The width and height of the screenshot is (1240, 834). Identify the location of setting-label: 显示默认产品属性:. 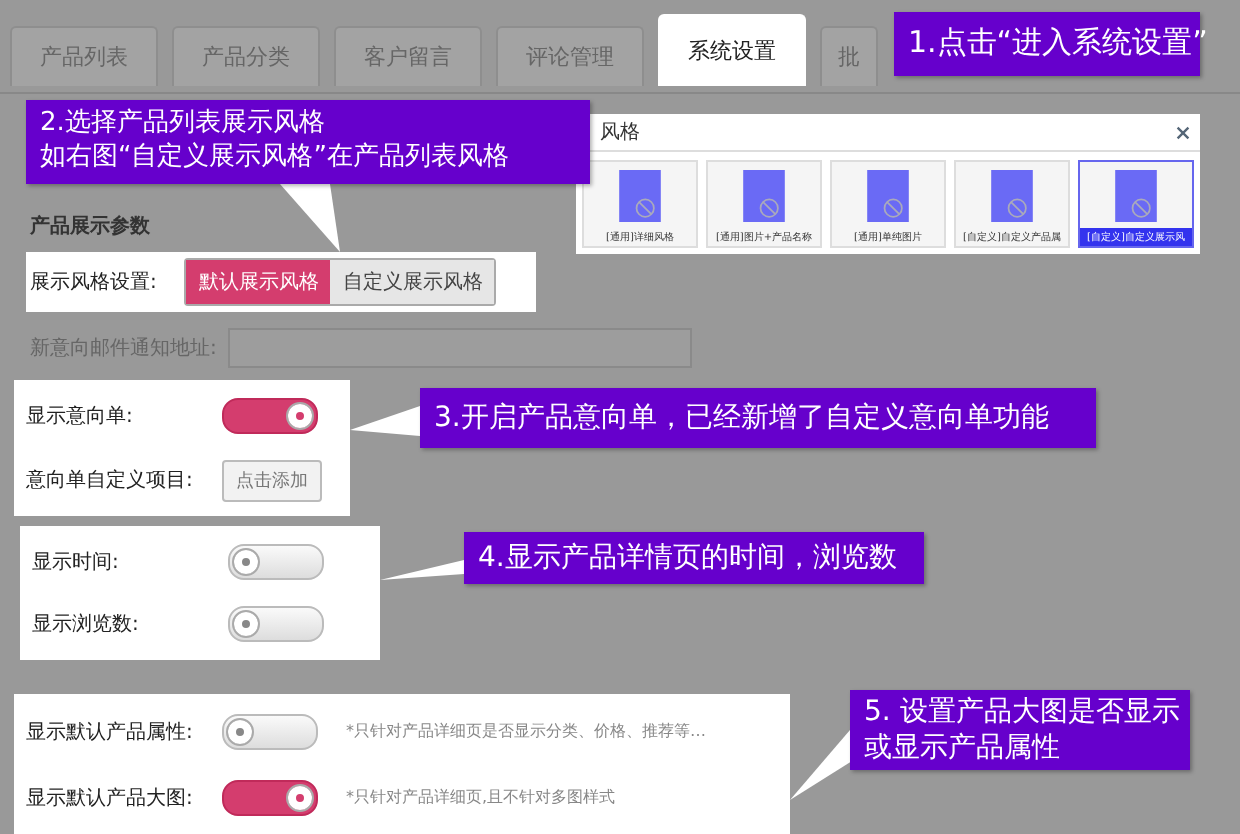
(110, 732).